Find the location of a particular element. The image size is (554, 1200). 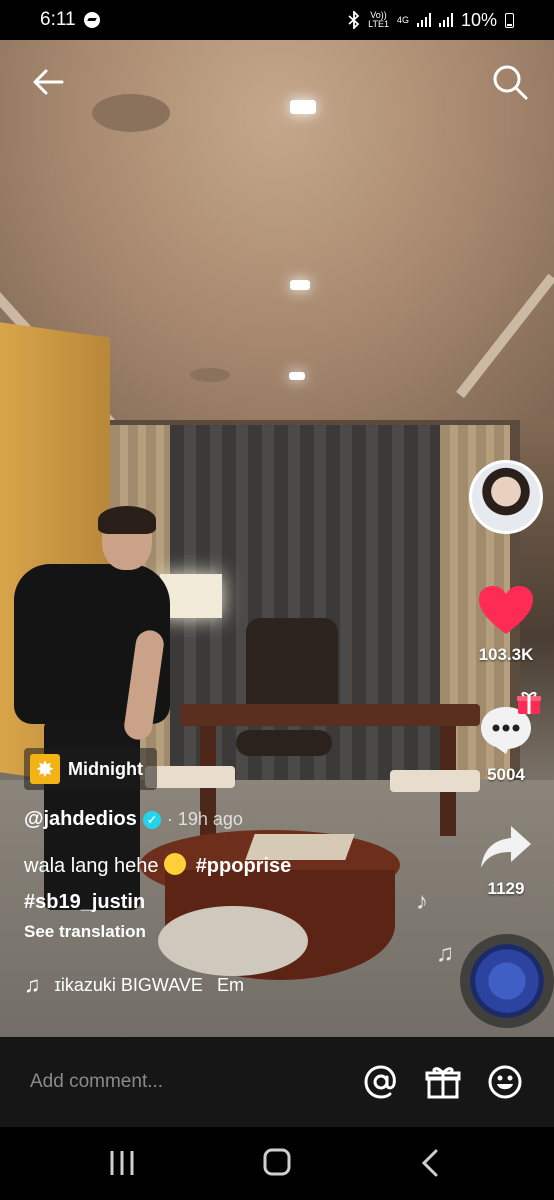

post-caption: wala lang hehe #ppoprise #sb19_justin is located at coordinates (204, 884).